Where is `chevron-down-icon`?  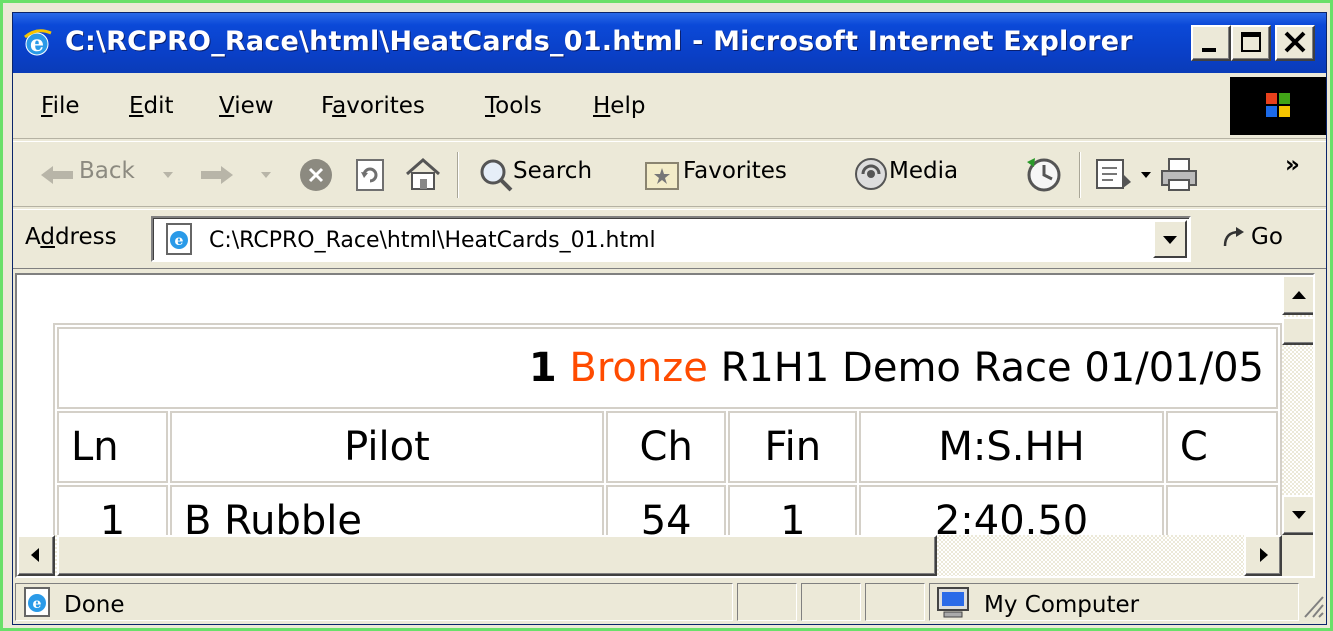 chevron-down-icon is located at coordinates (1170, 240).